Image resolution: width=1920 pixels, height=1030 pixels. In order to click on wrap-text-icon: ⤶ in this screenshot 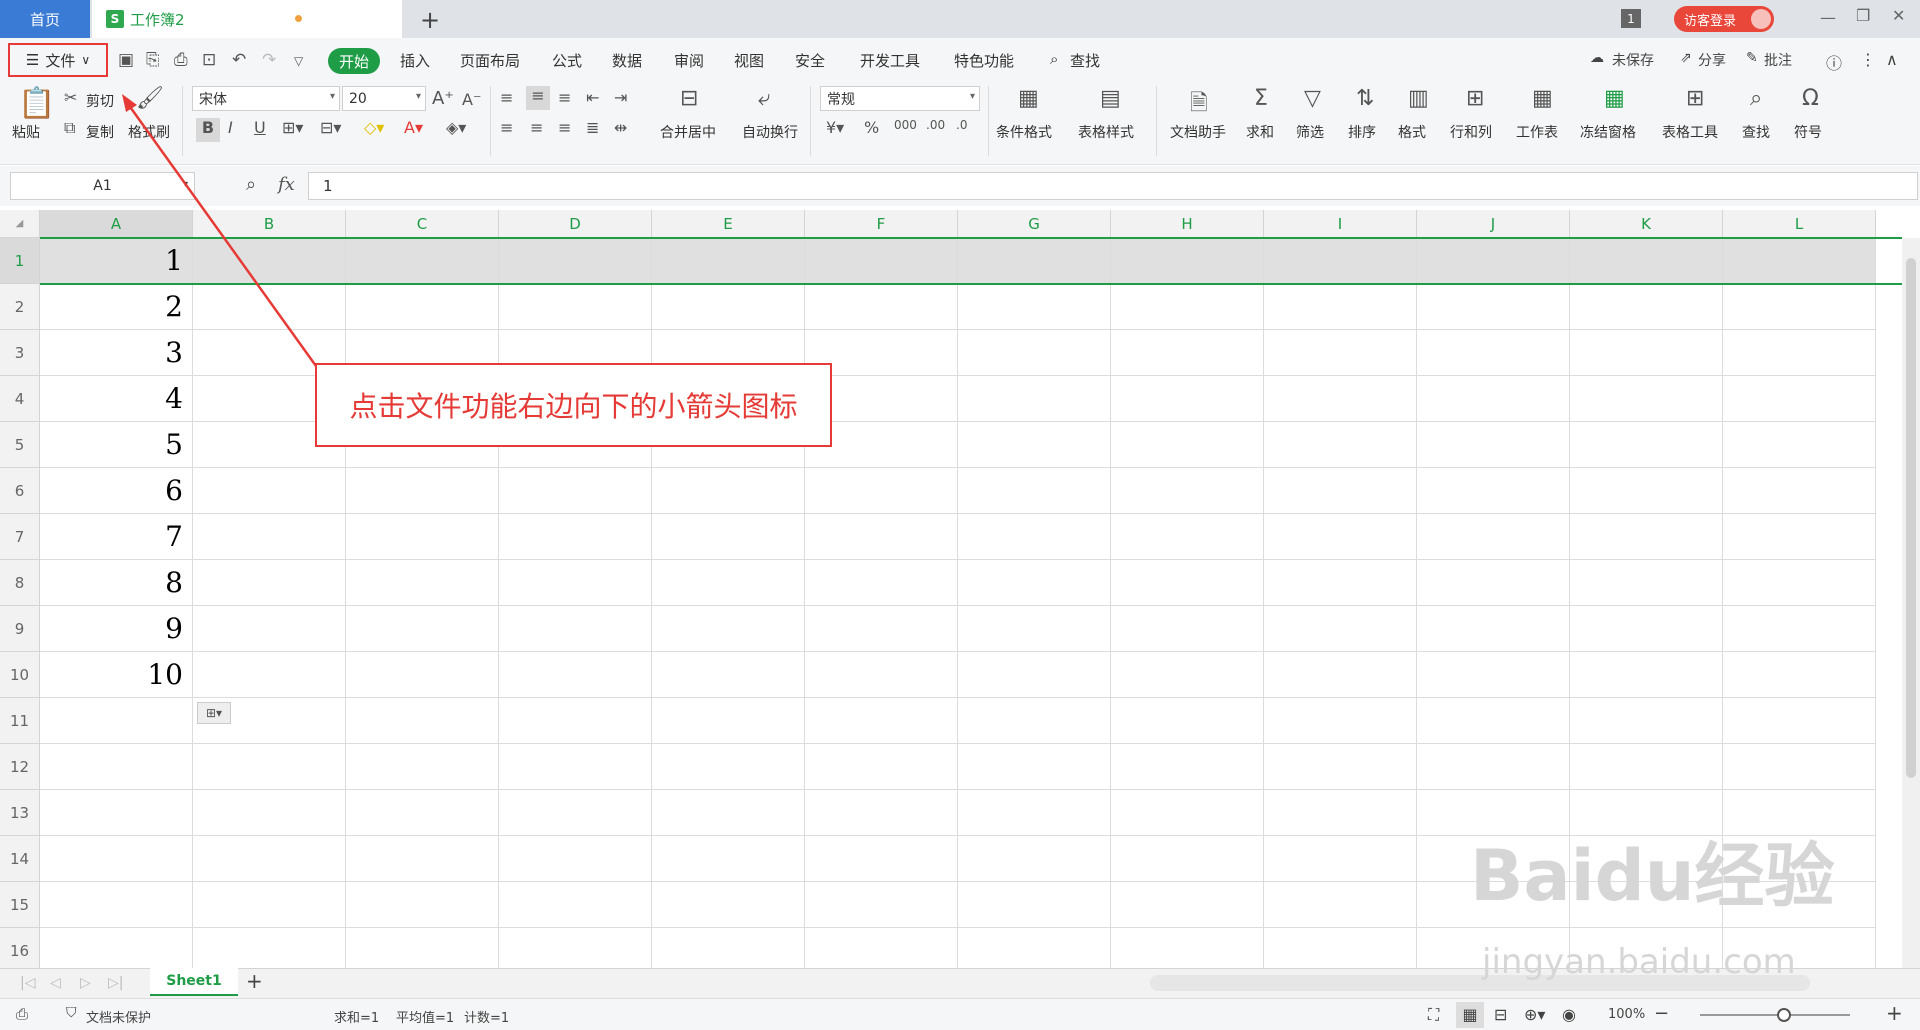, I will do `click(764, 98)`.